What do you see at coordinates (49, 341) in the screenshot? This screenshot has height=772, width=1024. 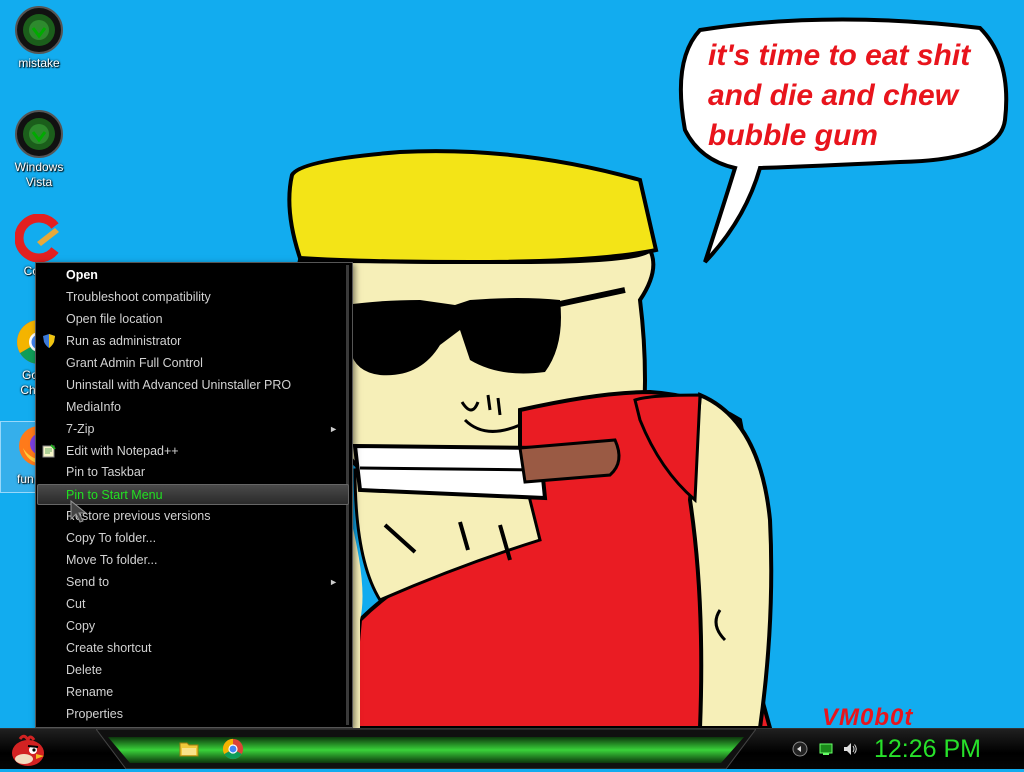 I see `uac-shield-icon` at bounding box center [49, 341].